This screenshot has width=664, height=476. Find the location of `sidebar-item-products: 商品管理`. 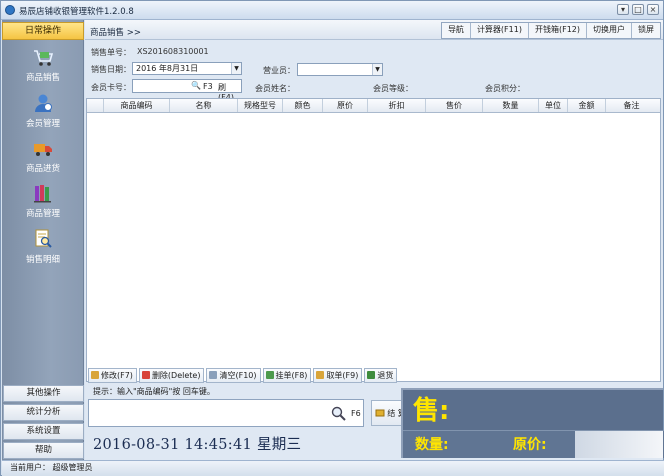

sidebar-item-products: 商品管理 is located at coordinates (43, 200).